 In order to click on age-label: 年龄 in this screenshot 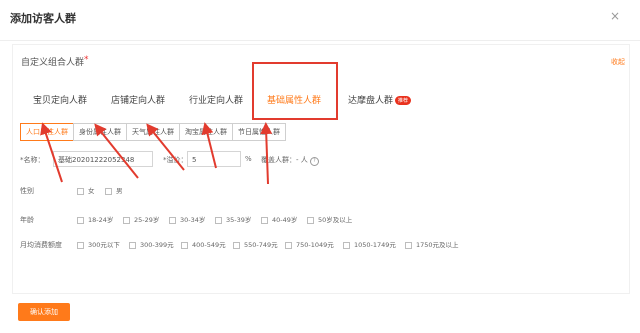, I will do `click(27, 220)`.